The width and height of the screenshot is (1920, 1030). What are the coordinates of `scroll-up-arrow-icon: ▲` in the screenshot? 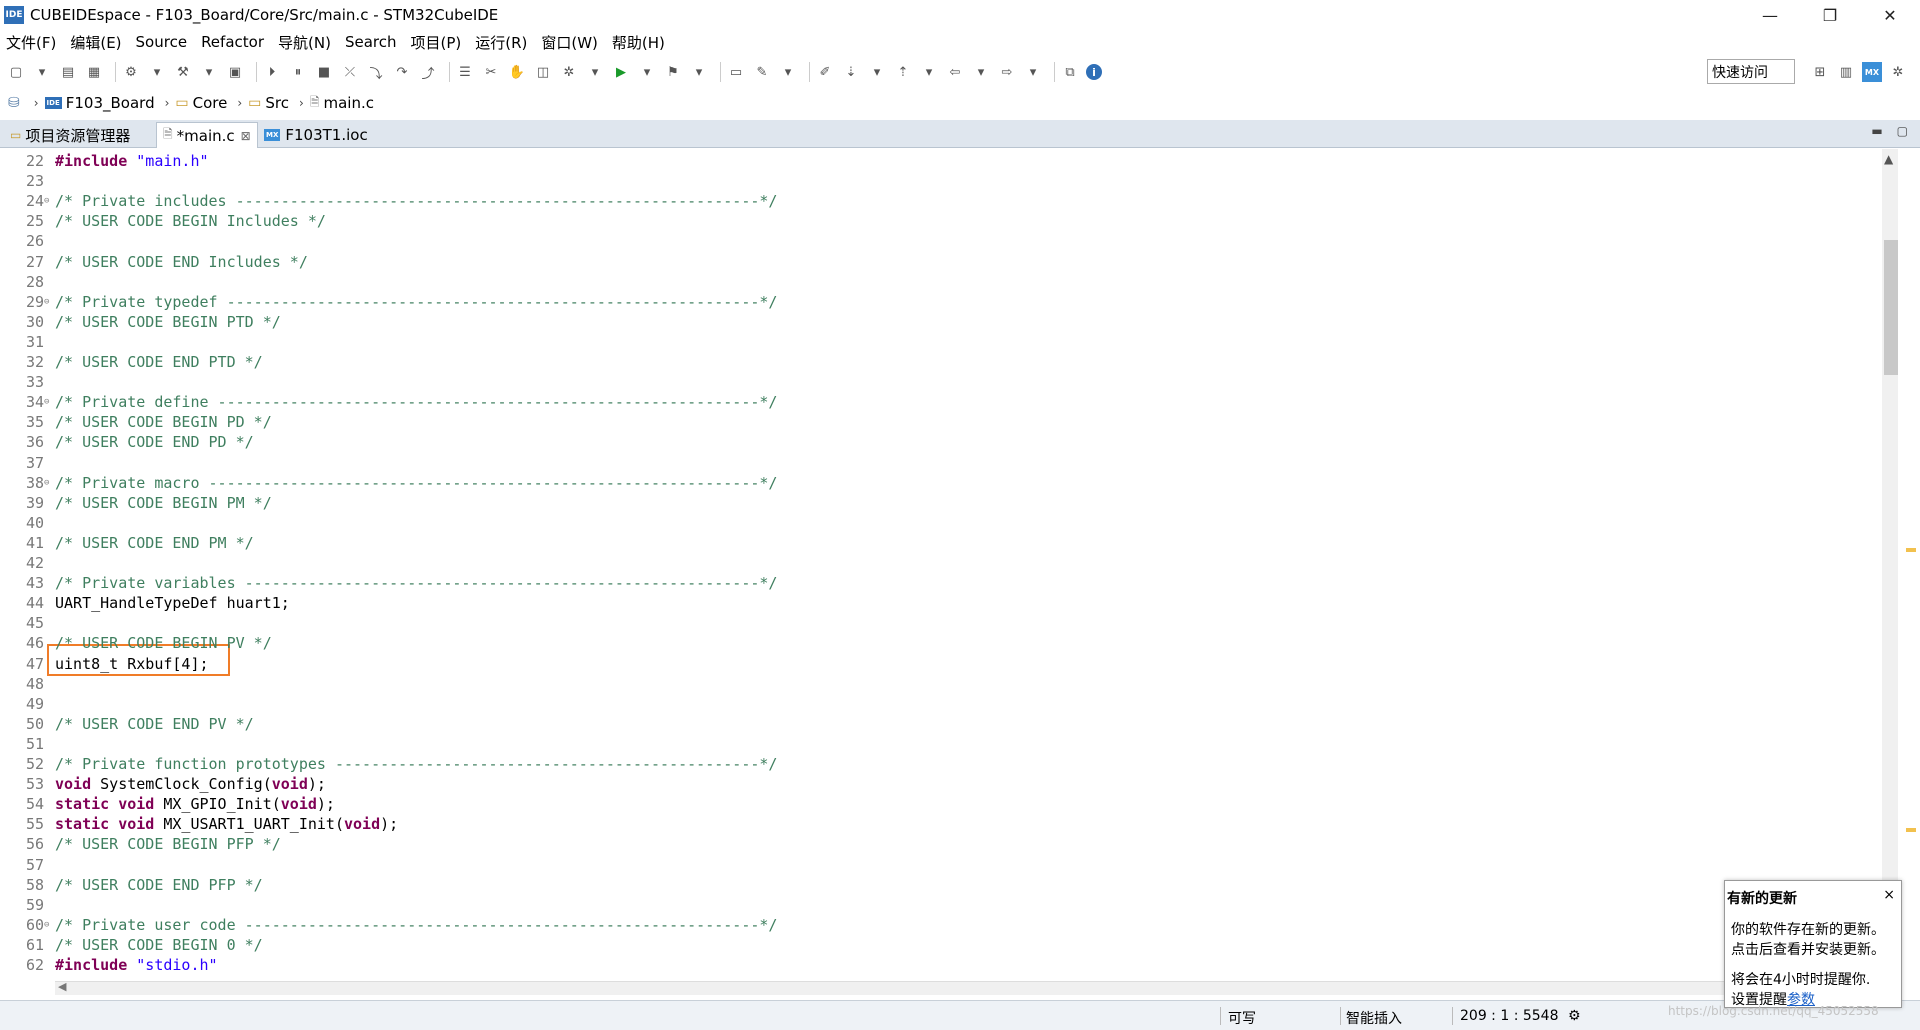 It's located at (1888, 159).